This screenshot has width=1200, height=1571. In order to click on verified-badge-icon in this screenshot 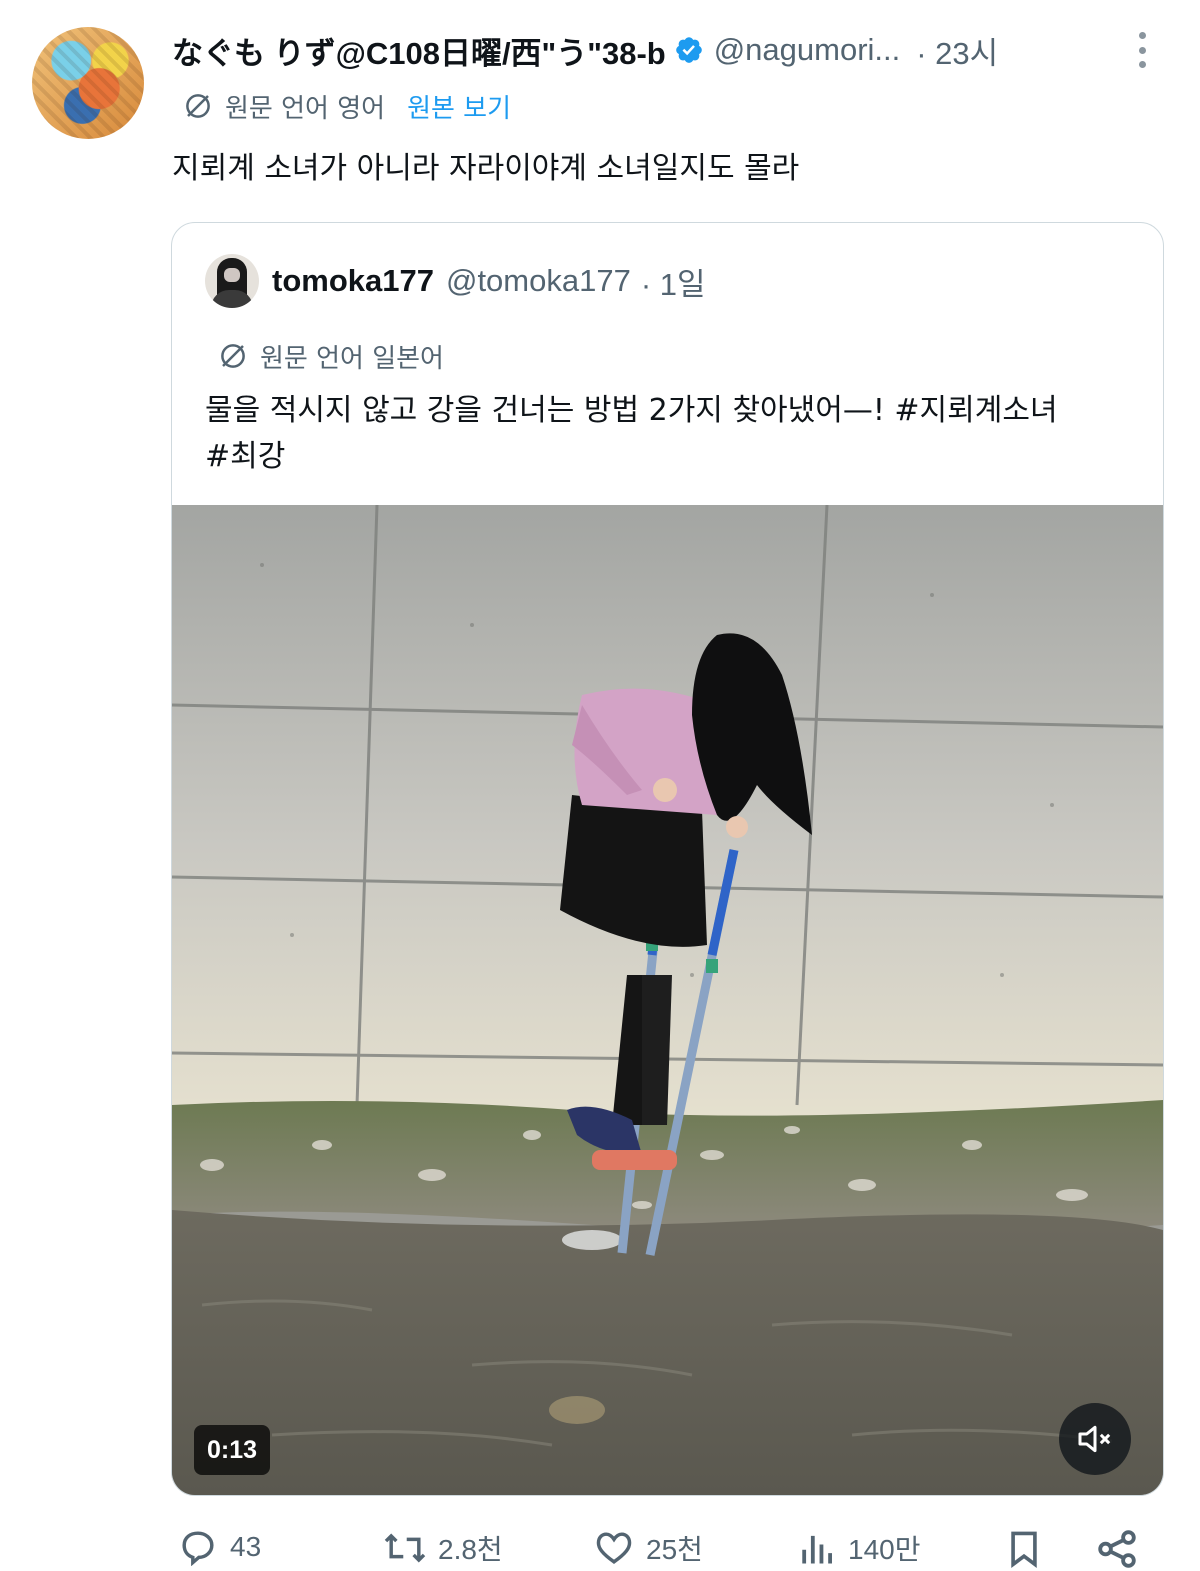, I will do `click(688, 50)`.